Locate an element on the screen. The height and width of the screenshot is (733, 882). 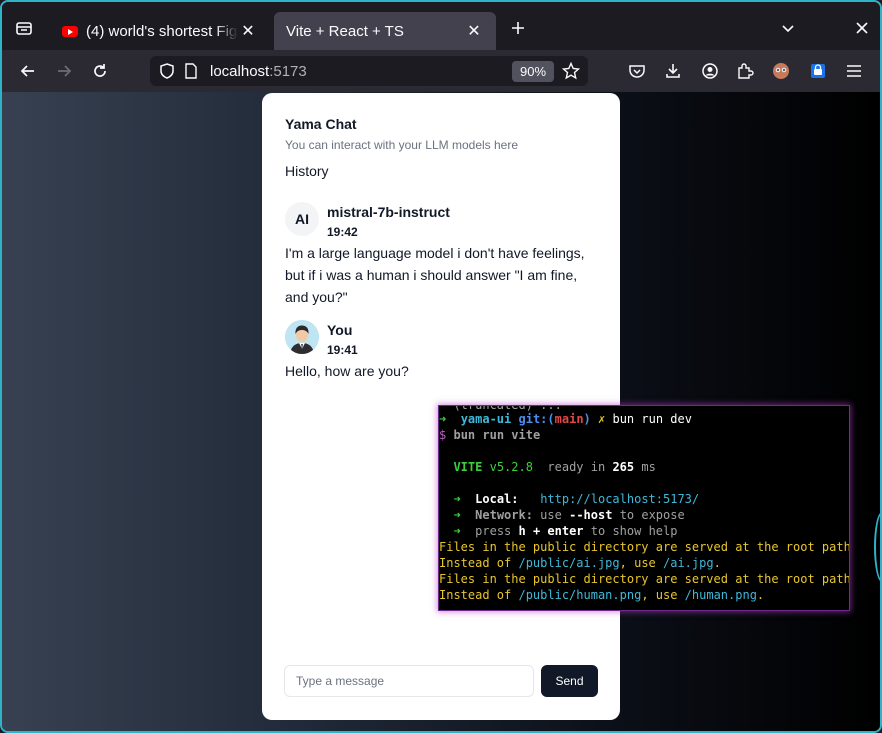
network-label: Network: is located at coordinates (504, 515).